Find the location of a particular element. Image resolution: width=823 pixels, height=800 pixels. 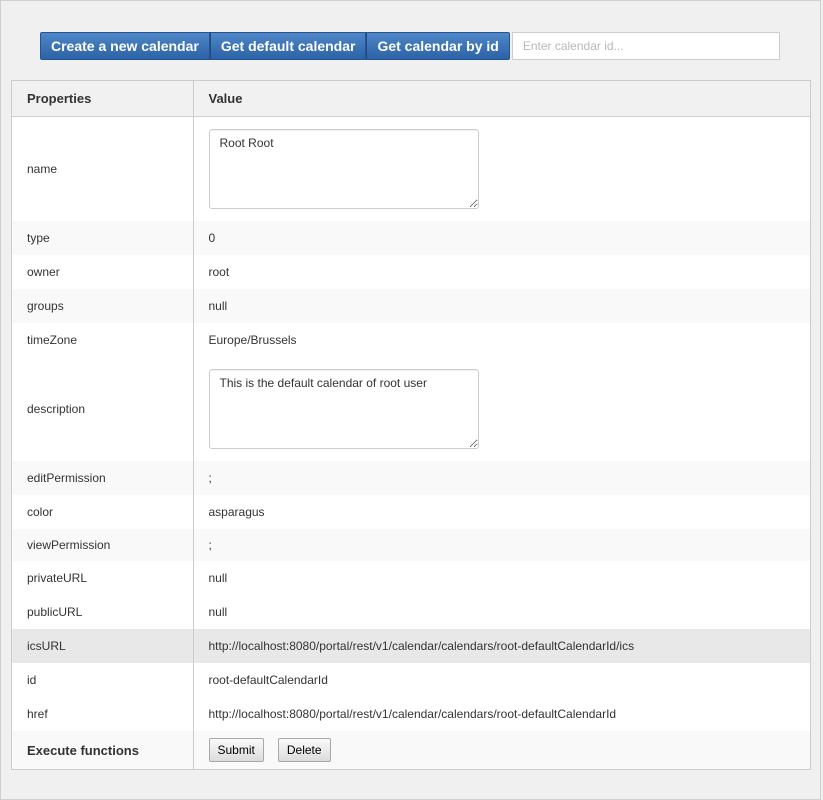

property-value-cell: Root Root is located at coordinates (501, 168).